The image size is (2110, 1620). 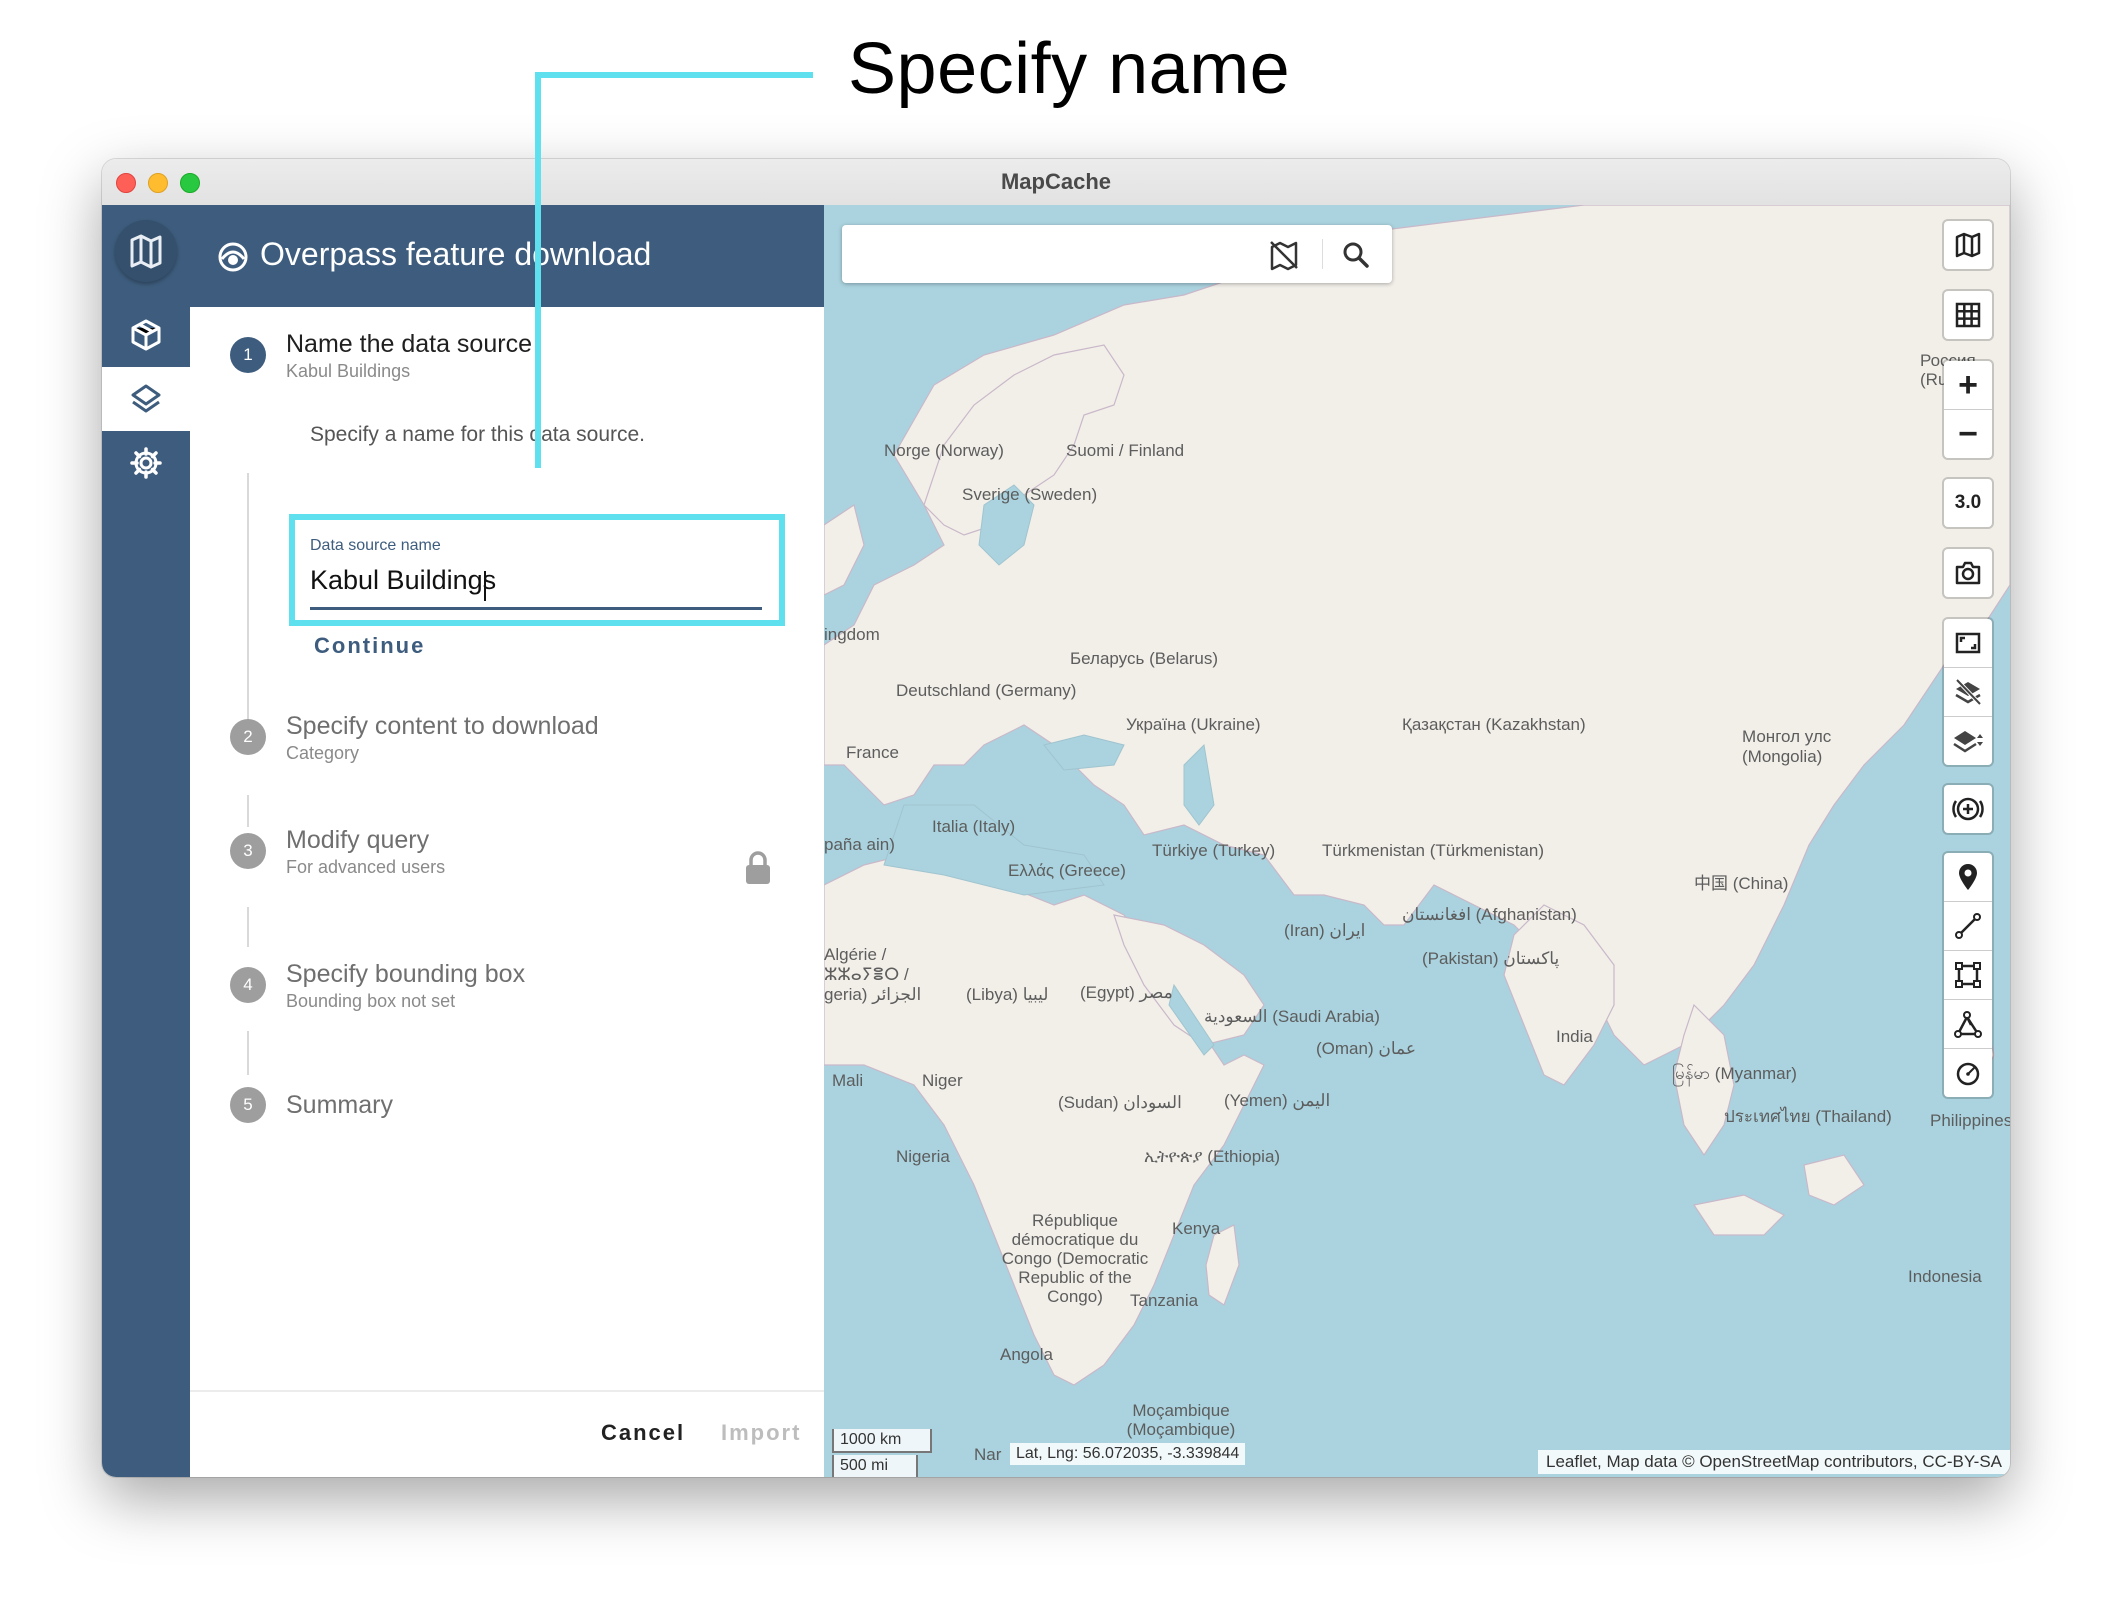 I want to click on map-label: Ελλάς (Greece), so click(x=1067, y=870).